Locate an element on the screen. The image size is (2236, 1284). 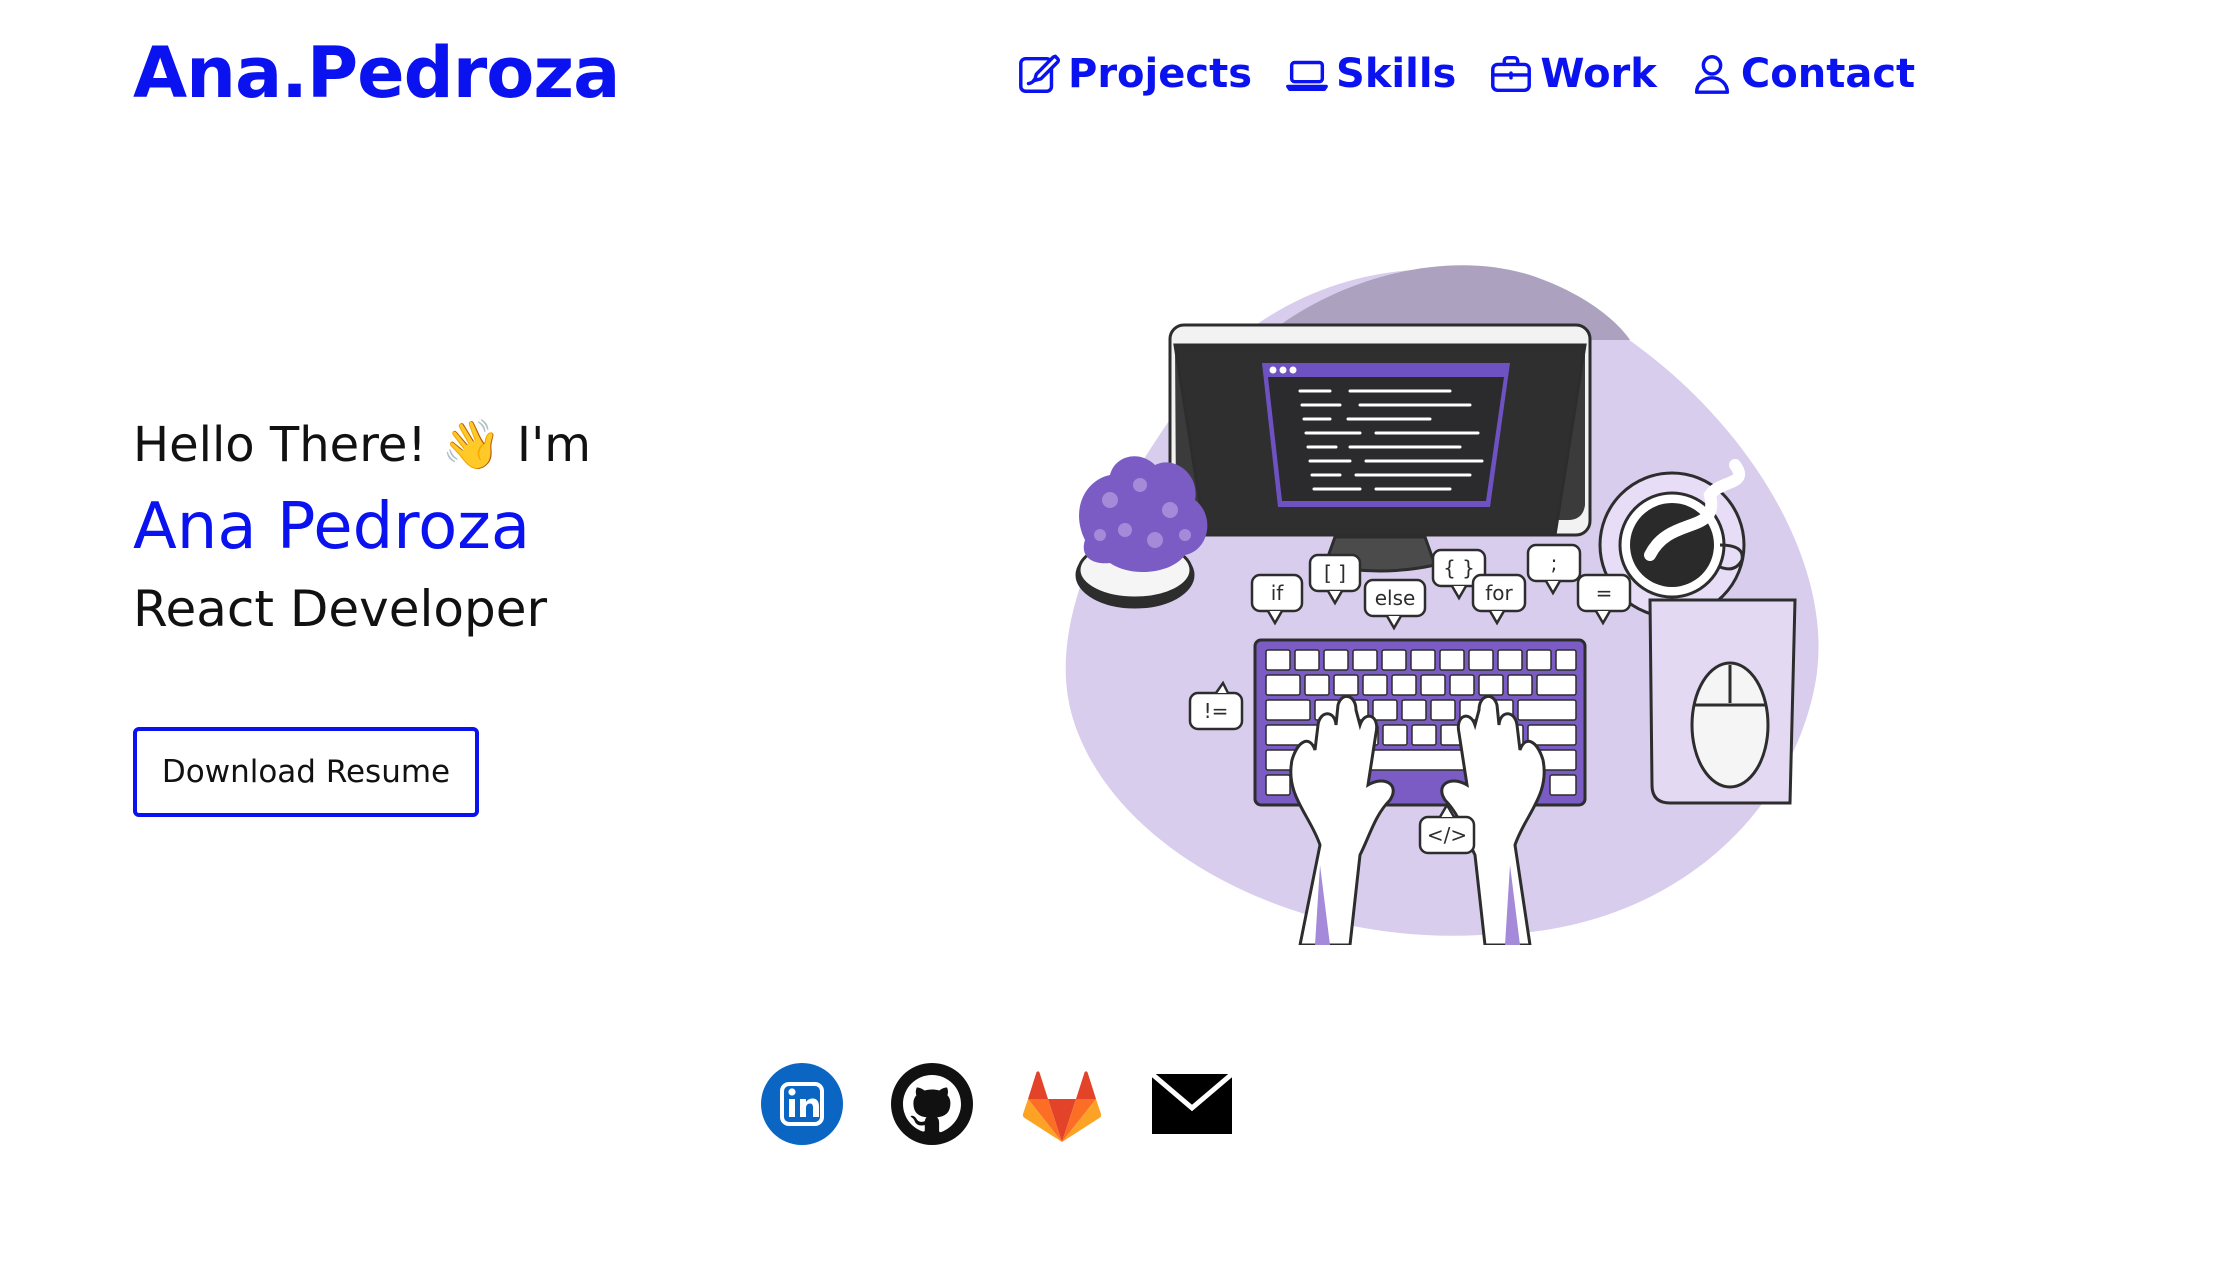
nav-projects-label: Projects is located at coordinates (1160, 74).